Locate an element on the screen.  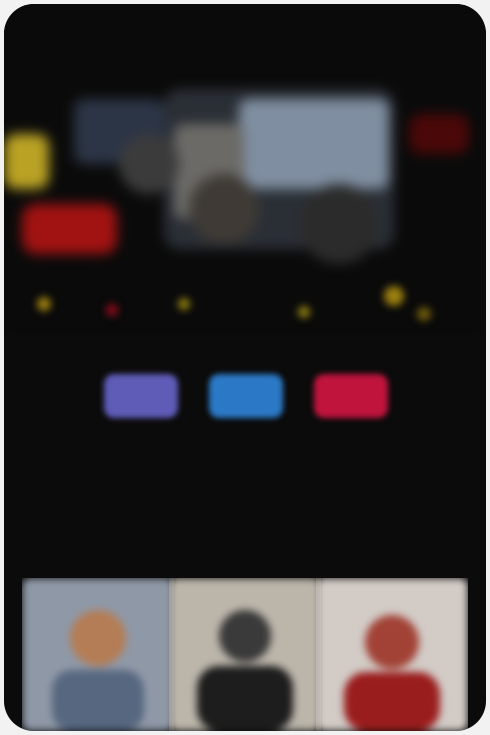
person-blue-icon is located at coordinates (98, 654).